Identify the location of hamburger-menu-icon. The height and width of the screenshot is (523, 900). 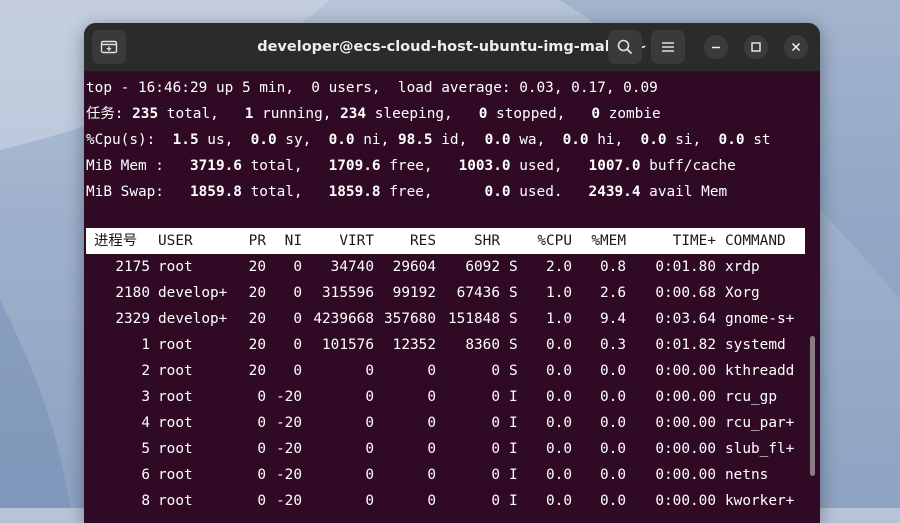
(668, 47).